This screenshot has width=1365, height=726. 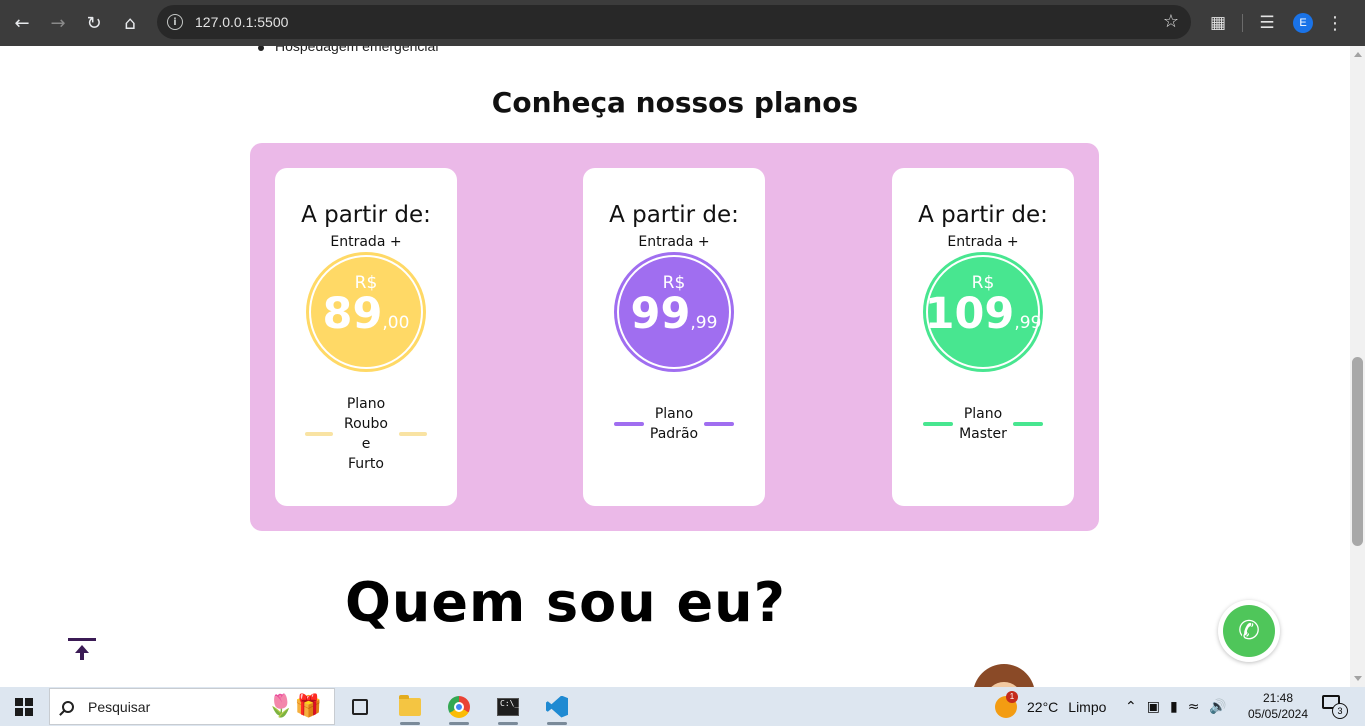 I want to click on about-title: Quem sou eu?, so click(x=565, y=602).